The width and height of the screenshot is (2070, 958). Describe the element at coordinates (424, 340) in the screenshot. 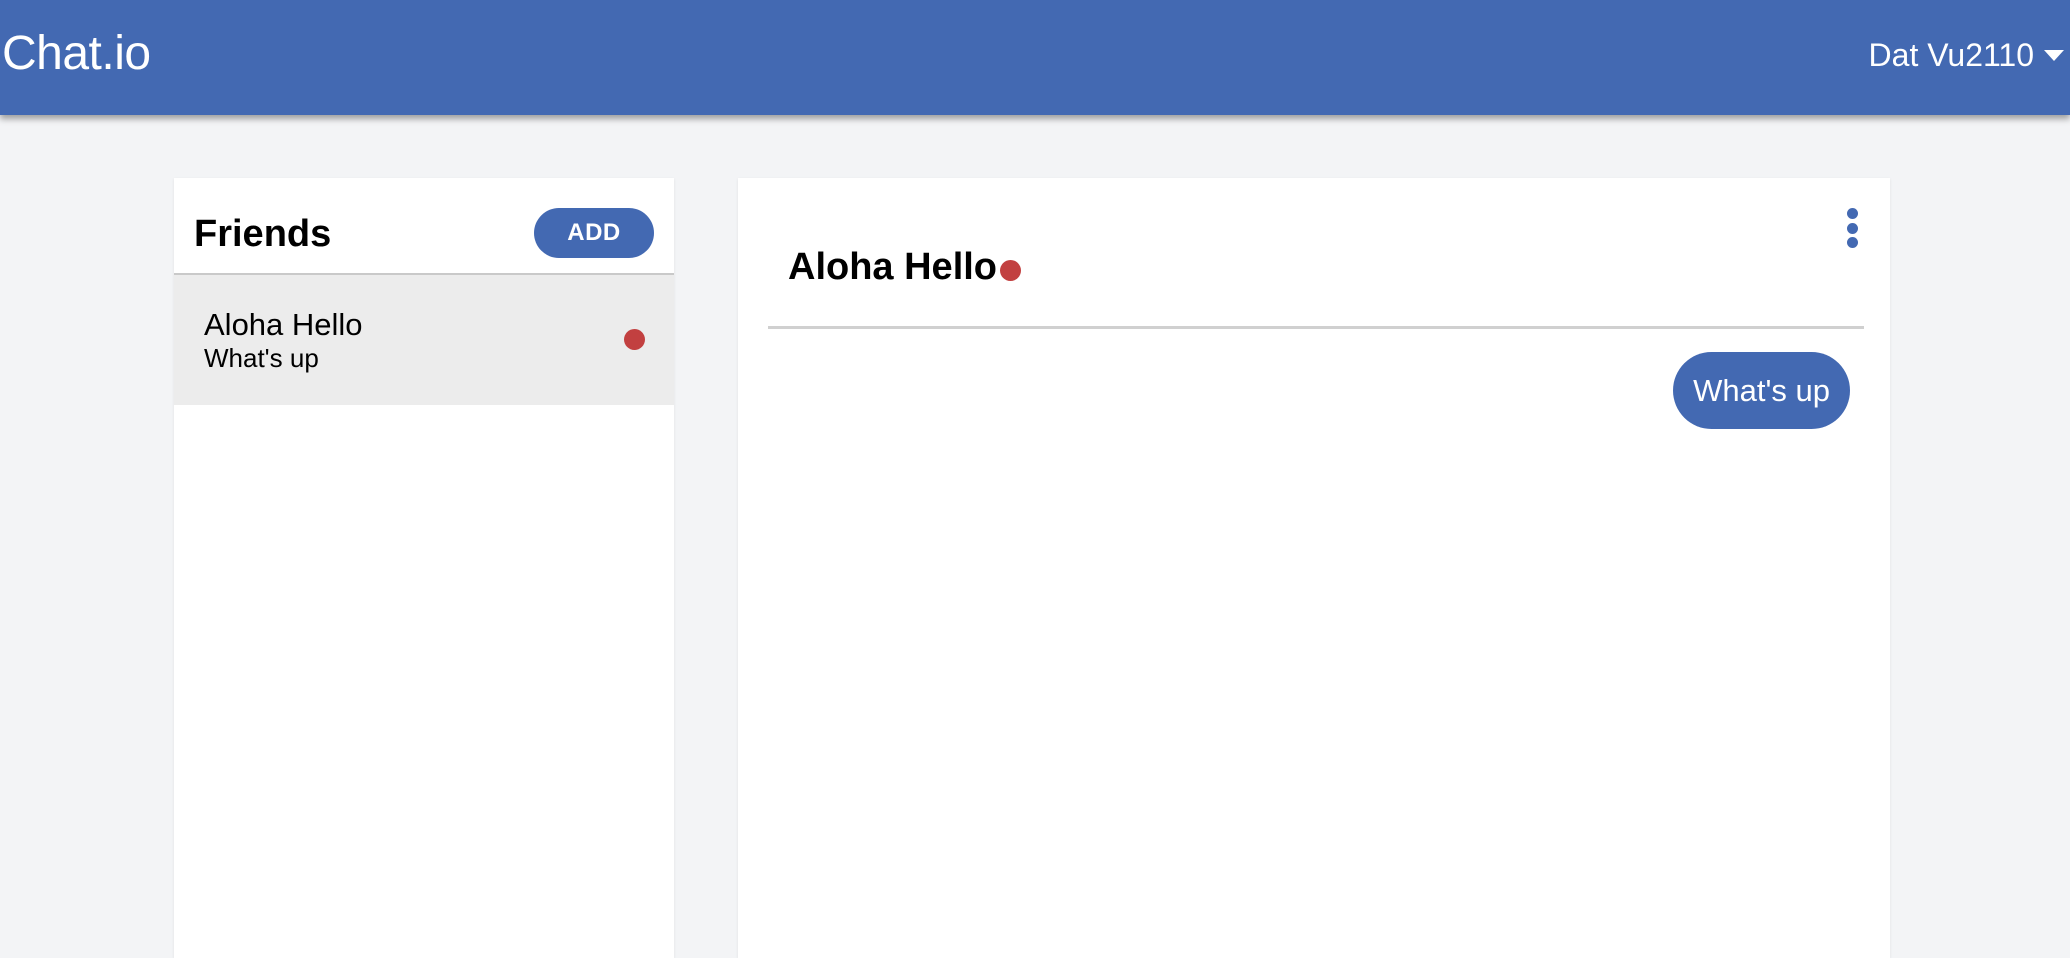

I see `friend-list-item: Aloha Hello What's up` at that location.